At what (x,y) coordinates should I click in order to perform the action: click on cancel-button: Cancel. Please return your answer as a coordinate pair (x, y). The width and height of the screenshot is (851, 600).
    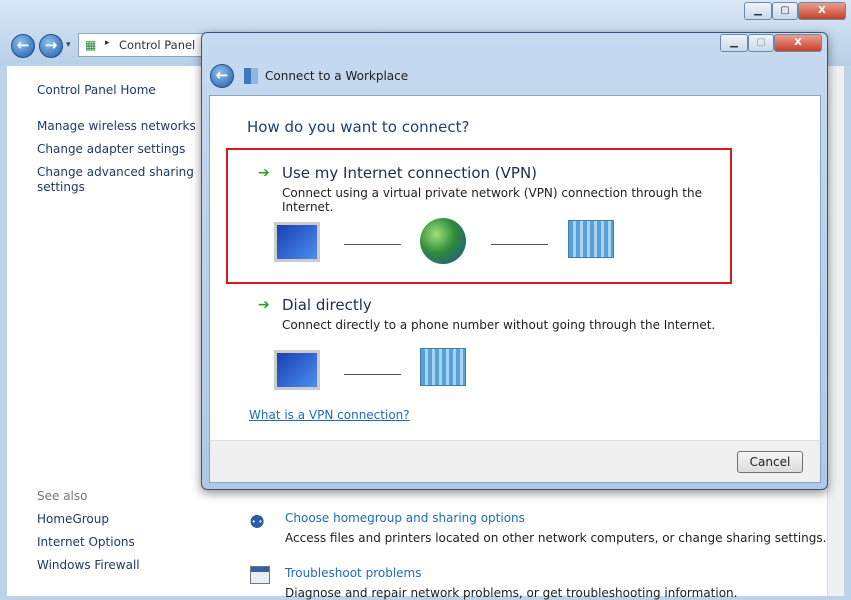
    Looking at the image, I should click on (770, 462).